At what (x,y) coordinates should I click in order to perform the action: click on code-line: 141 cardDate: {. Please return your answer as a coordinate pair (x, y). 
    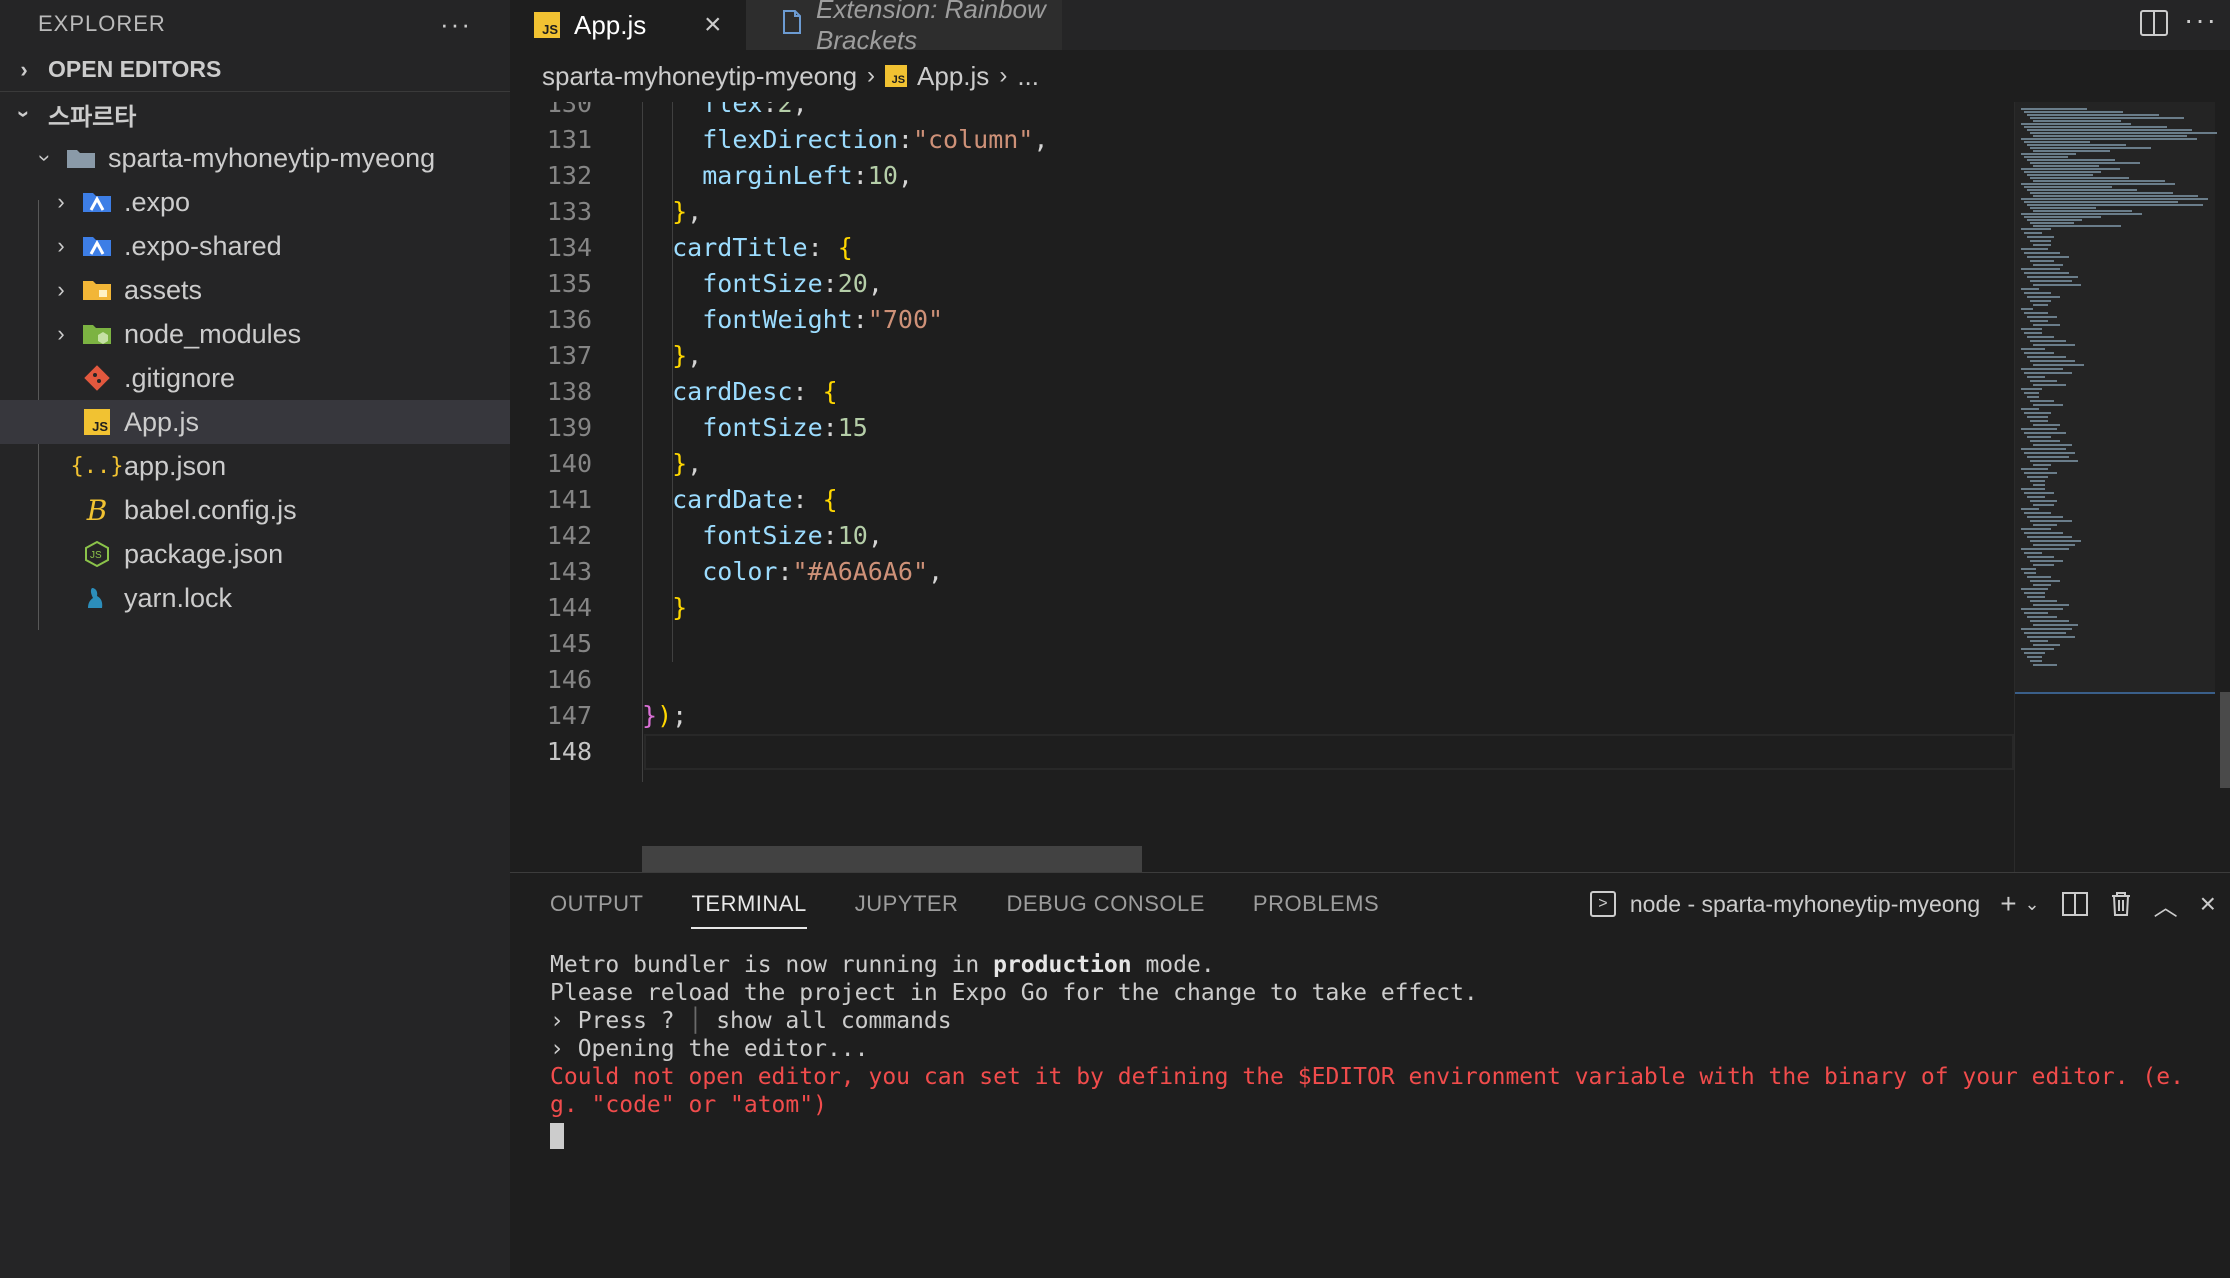
    Looking at the image, I should click on (1262, 500).